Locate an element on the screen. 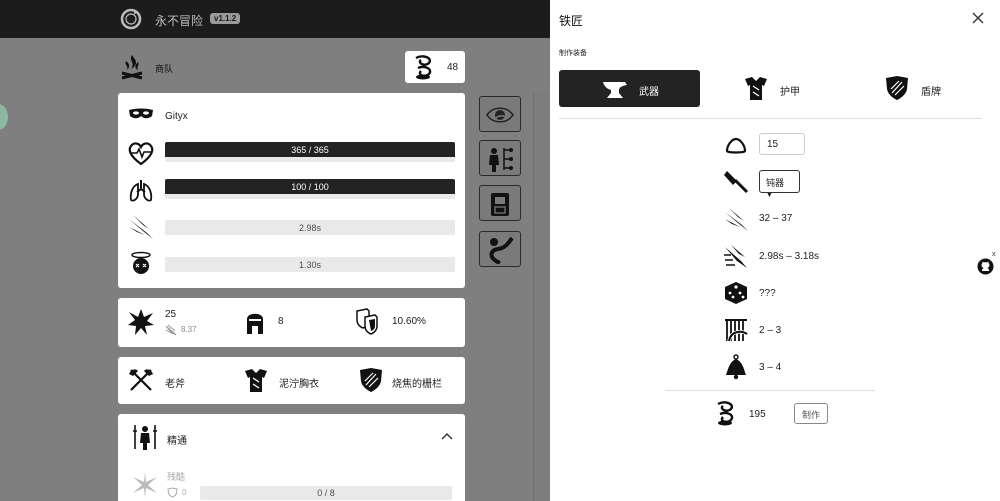 This screenshot has width=1000, height=501. mini-claw-icon is located at coordinates (171, 330).